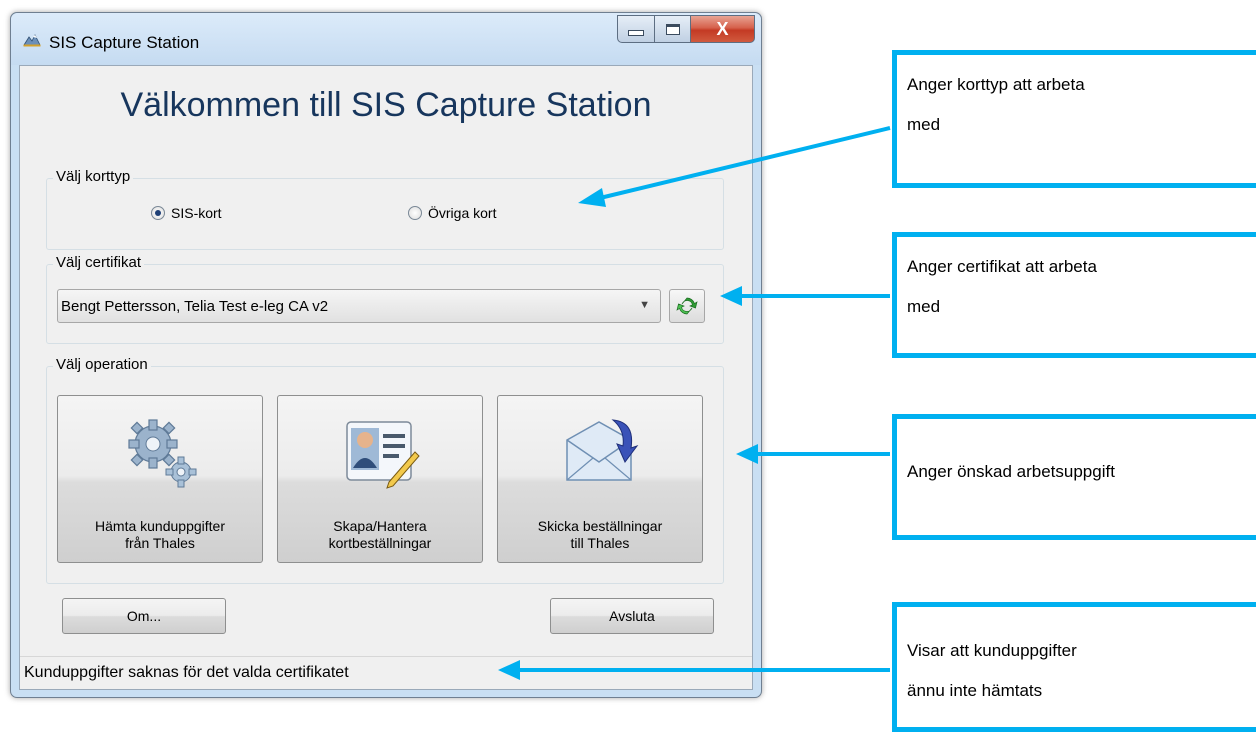 The image size is (1256, 732). What do you see at coordinates (992, 650) in the screenshot?
I see `callout-status-line1: Visar att kunduppgifter` at bounding box center [992, 650].